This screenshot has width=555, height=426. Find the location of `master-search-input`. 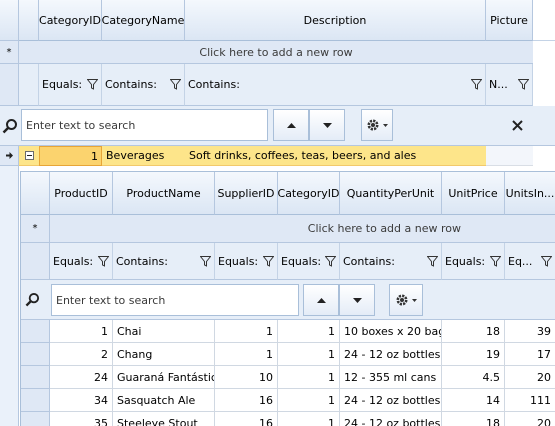

master-search-input is located at coordinates (144, 125).